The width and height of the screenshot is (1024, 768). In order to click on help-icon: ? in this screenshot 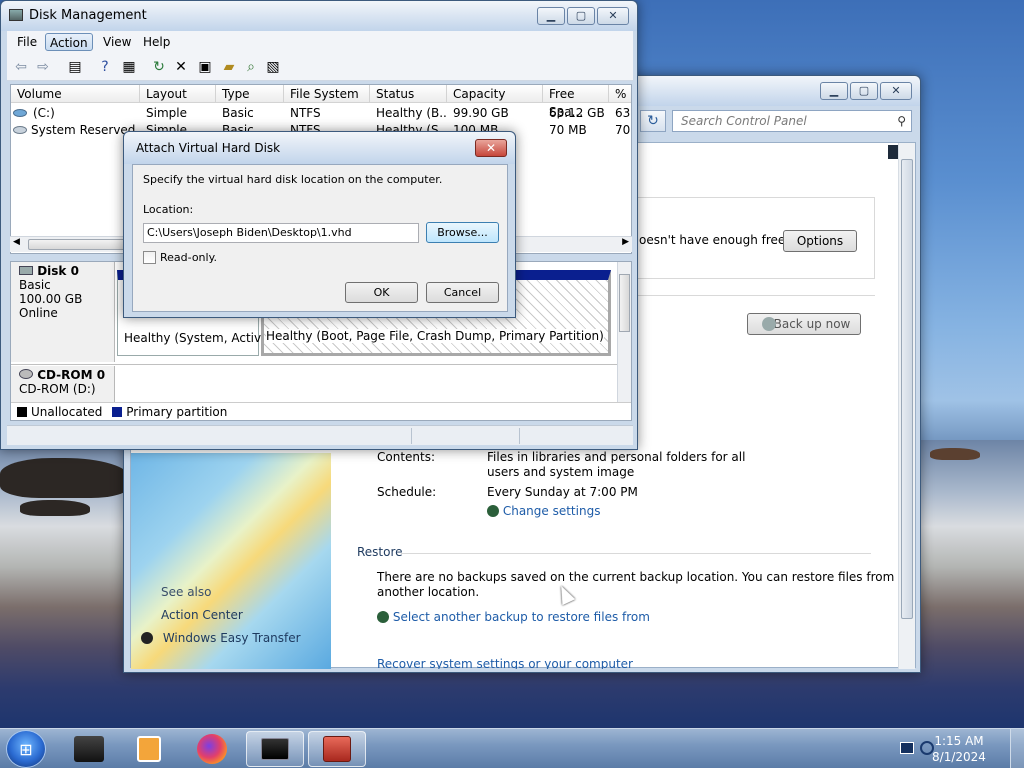, I will do `click(105, 67)`.